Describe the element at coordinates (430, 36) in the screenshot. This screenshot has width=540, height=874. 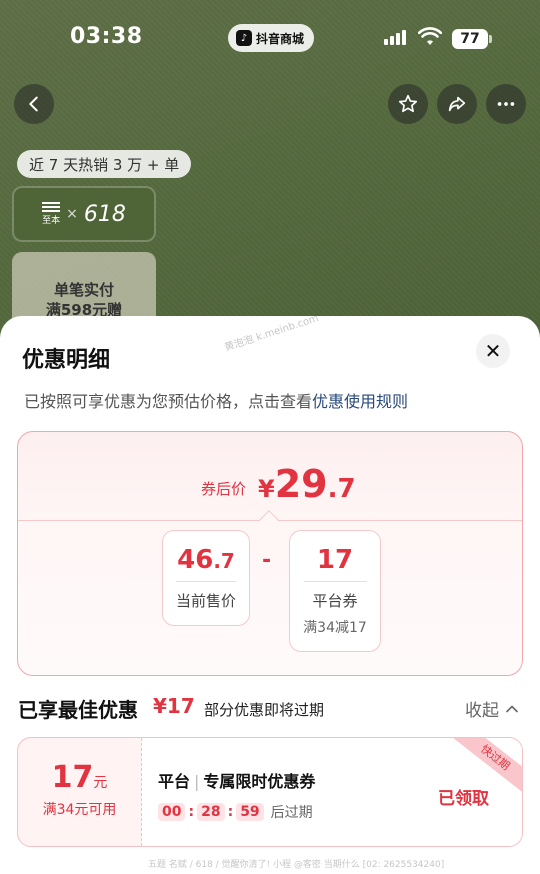
I see `wifi-icon` at that location.